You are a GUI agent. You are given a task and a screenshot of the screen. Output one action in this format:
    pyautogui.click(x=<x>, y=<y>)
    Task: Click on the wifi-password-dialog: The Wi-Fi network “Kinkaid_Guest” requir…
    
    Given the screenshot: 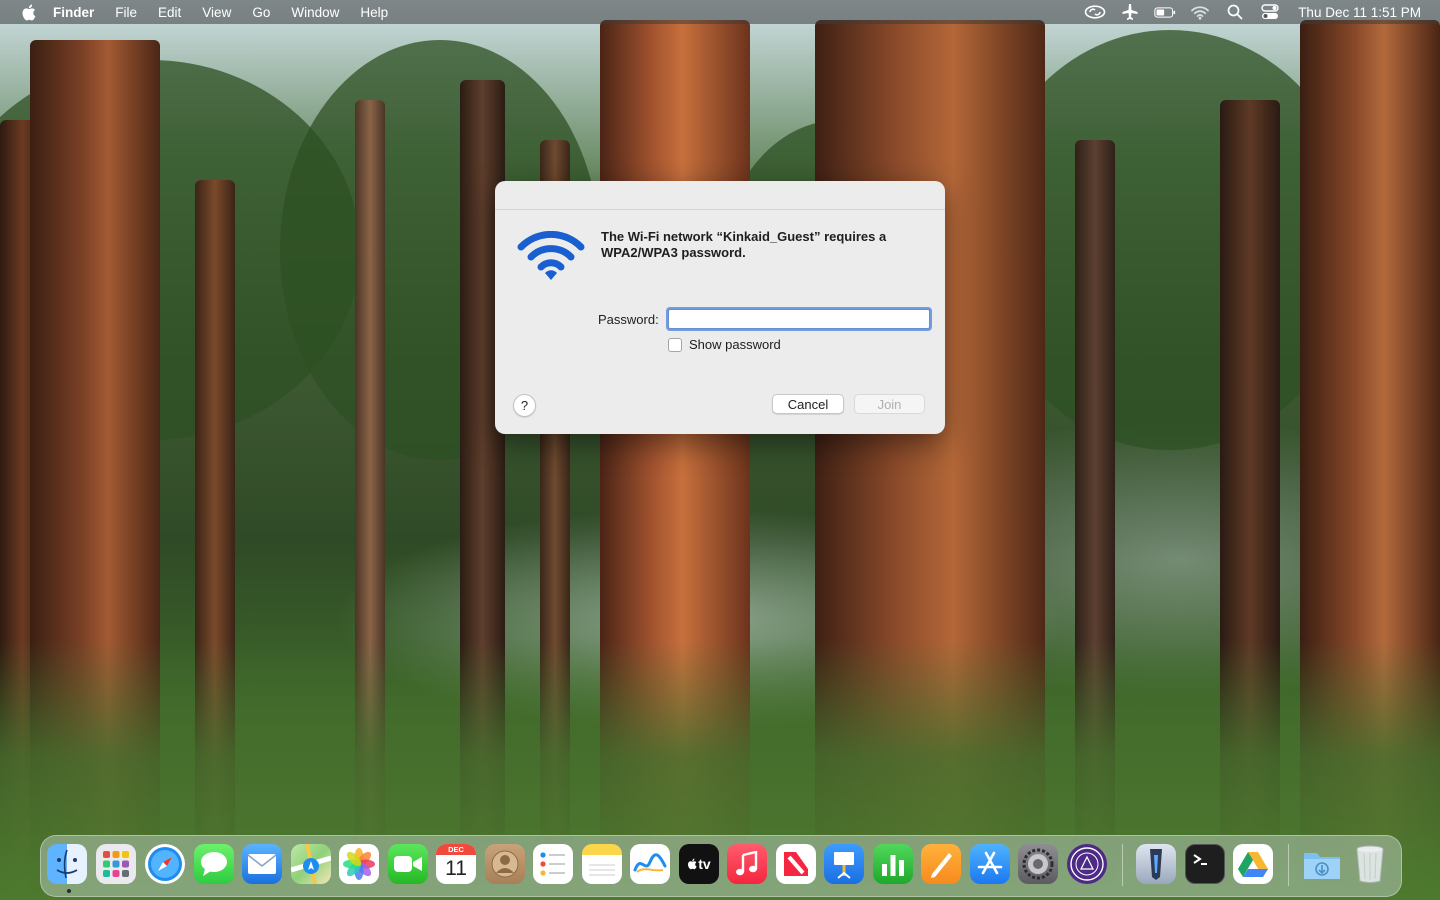 What is the action you would take?
    pyautogui.click(x=720, y=307)
    